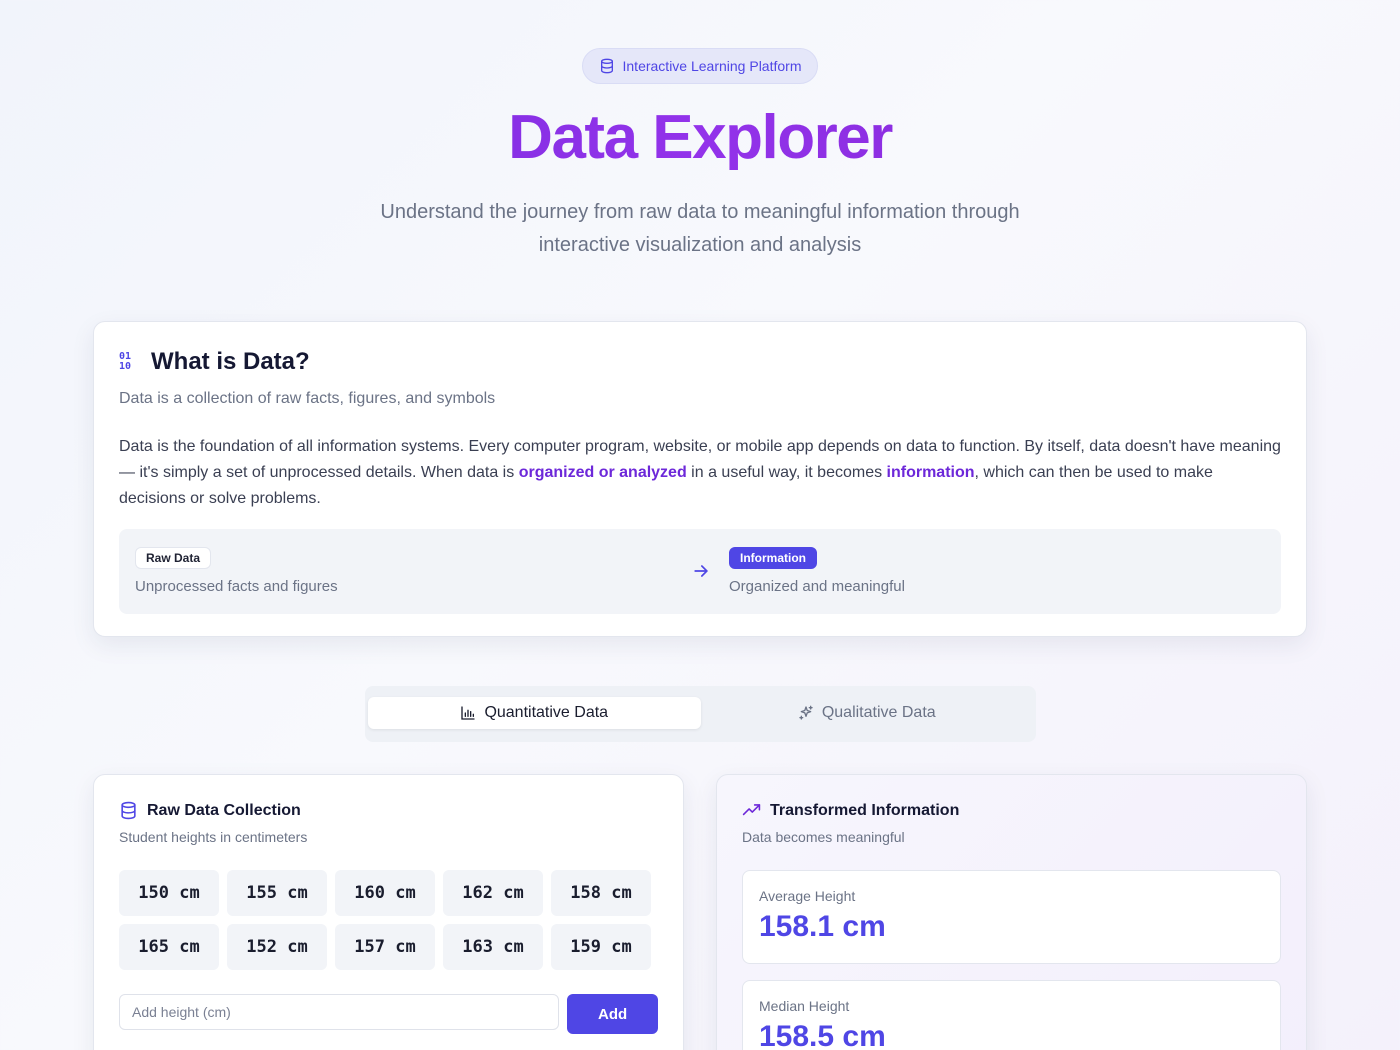  I want to click on information-tag: Information, so click(773, 558).